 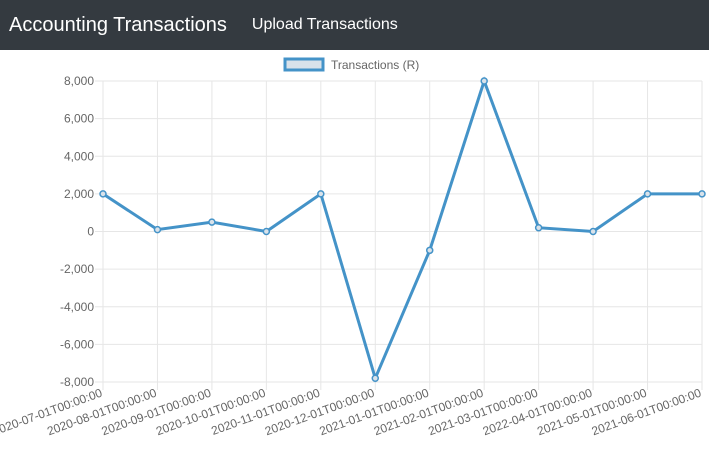 I want to click on y-tick-label: 4,000, so click(x=79, y=156).